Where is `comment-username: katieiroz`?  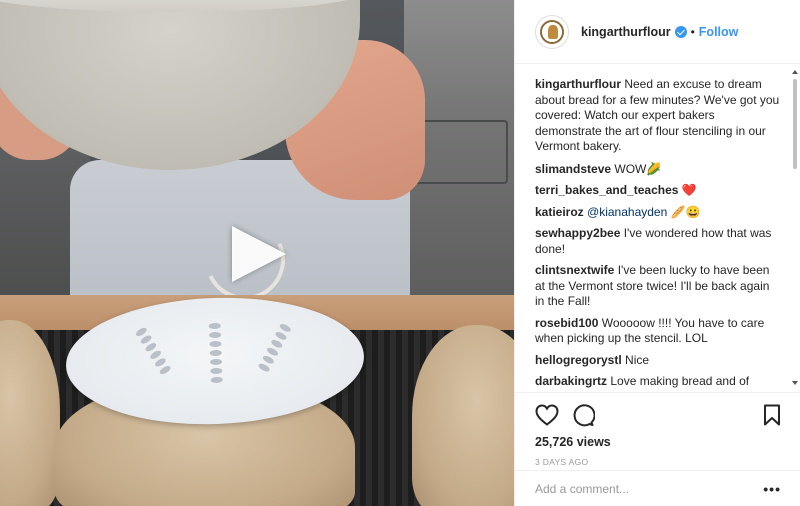
comment-username: katieiroz is located at coordinates (559, 212).